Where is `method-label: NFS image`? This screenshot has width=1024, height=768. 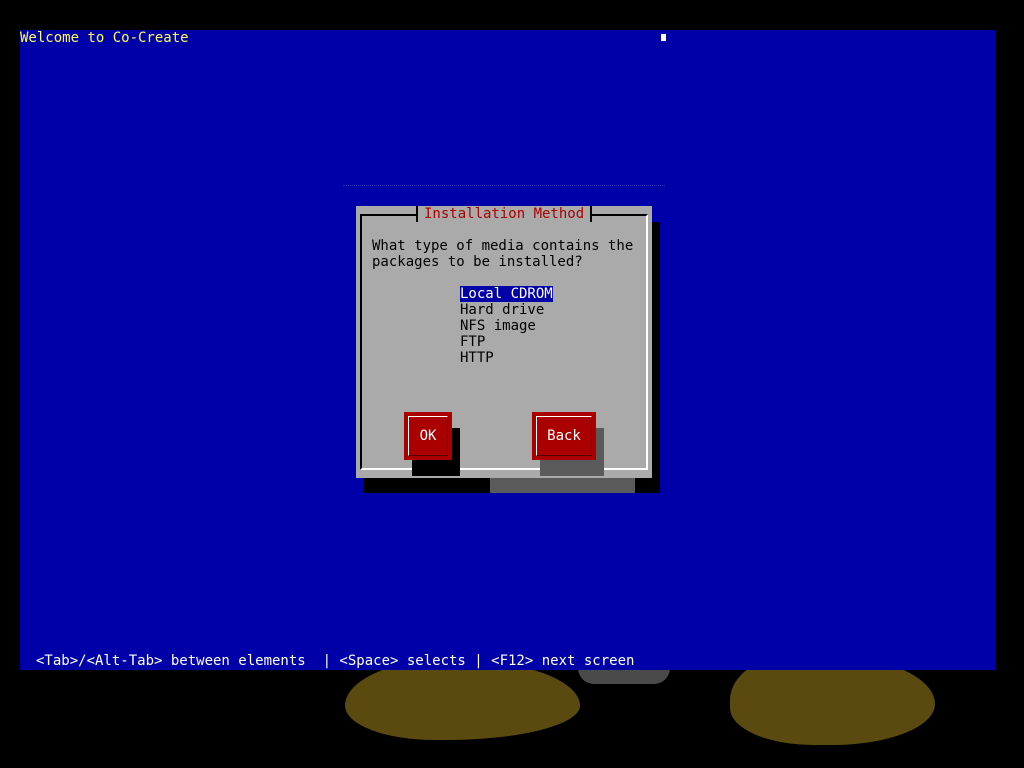
method-label: NFS image is located at coordinates (498, 326).